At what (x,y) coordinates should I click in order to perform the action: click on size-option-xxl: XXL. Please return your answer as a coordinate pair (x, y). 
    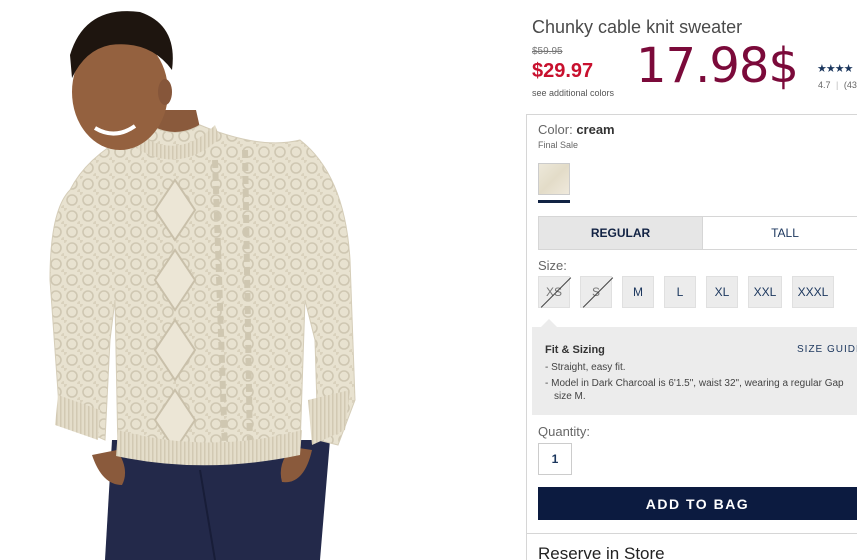
    Looking at the image, I should click on (765, 292).